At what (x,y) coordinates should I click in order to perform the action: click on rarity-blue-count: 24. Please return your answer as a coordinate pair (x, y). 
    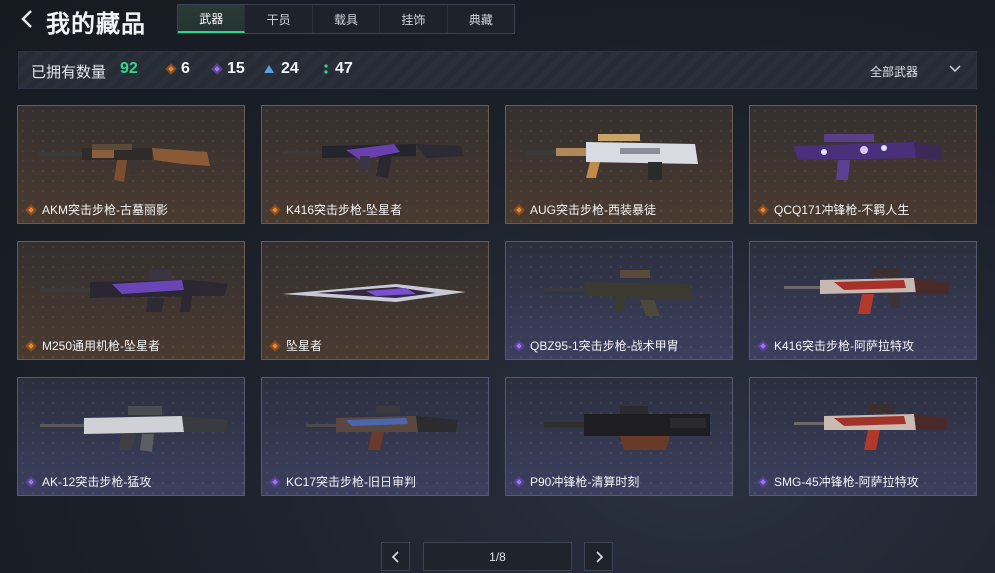
    Looking at the image, I should click on (281, 69).